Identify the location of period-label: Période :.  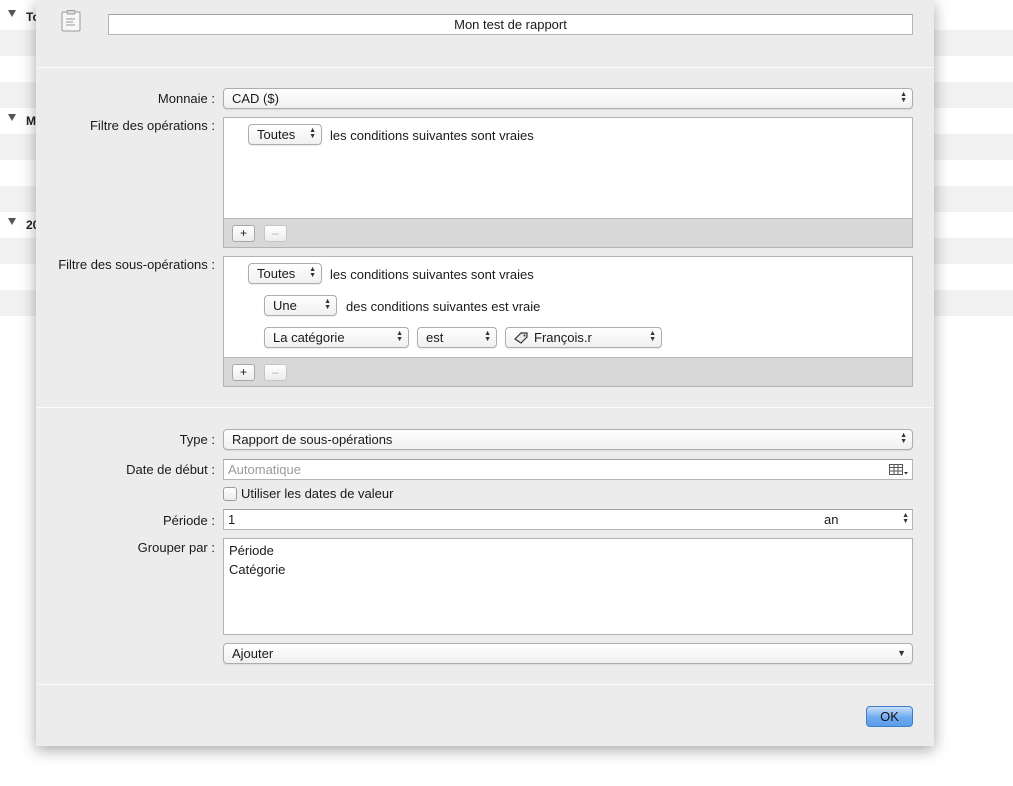
(188, 520).